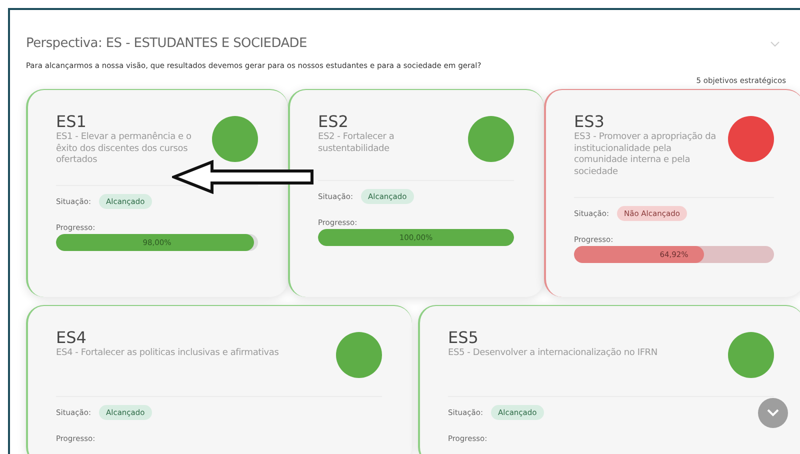 The height and width of the screenshot is (454, 800). I want to click on objective-code: ES2, so click(334, 121).